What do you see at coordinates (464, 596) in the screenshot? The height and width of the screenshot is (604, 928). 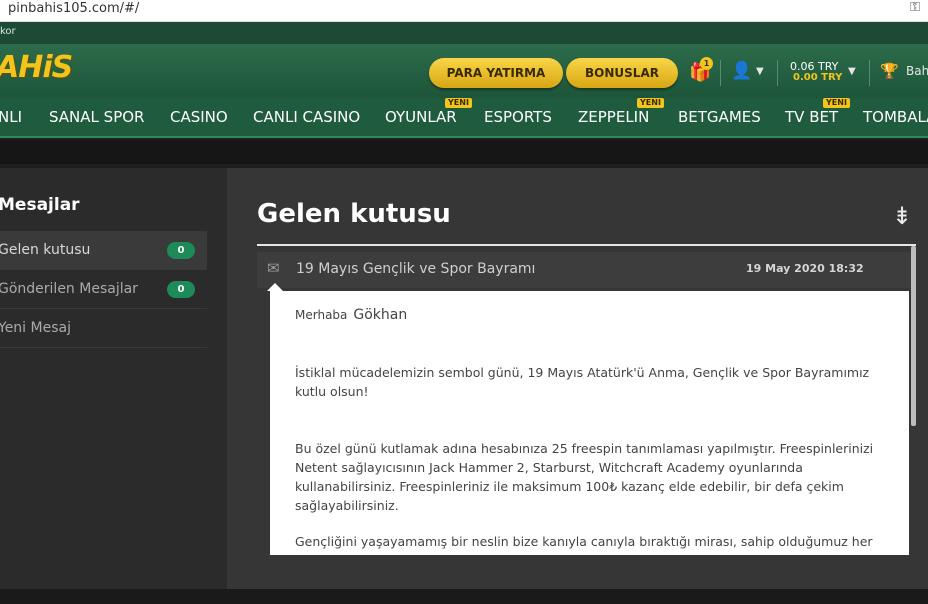 I see `page-footer` at bounding box center [464, 596].